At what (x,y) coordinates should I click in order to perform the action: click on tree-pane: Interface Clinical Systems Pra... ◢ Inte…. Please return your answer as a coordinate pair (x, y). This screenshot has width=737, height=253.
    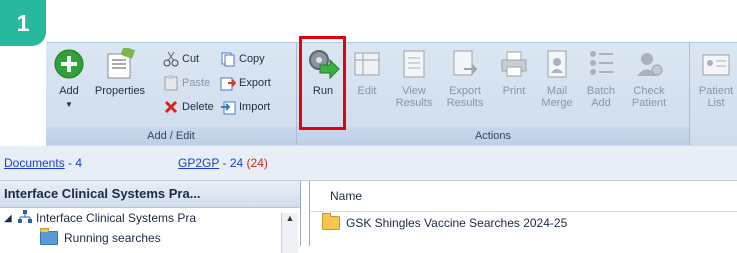
    Looking at the image, I should click on (150, 217).